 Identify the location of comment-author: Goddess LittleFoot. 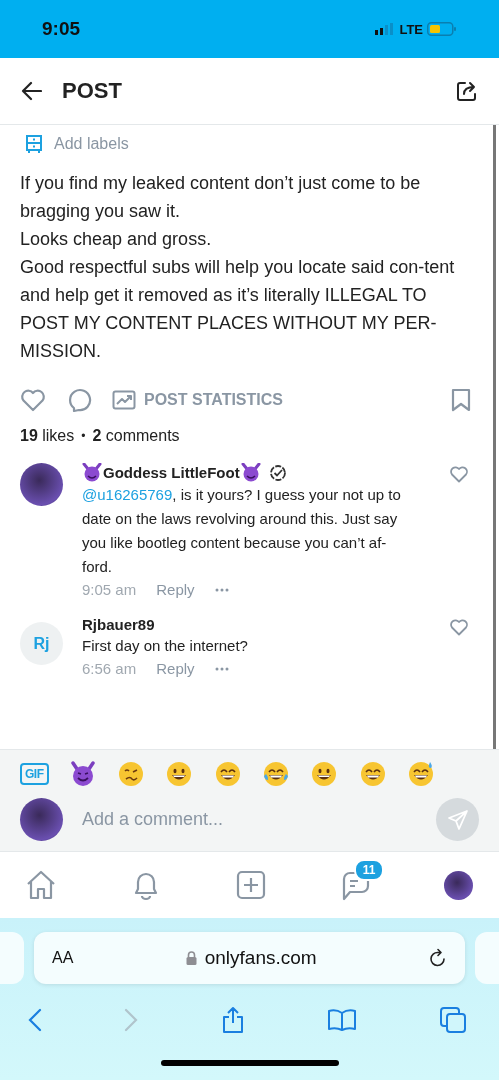
(171, 472).